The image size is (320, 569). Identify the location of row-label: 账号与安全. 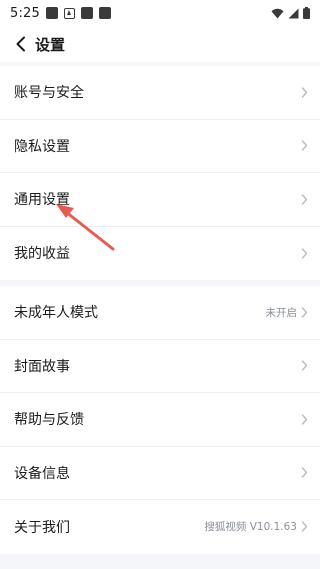
(49, 93).